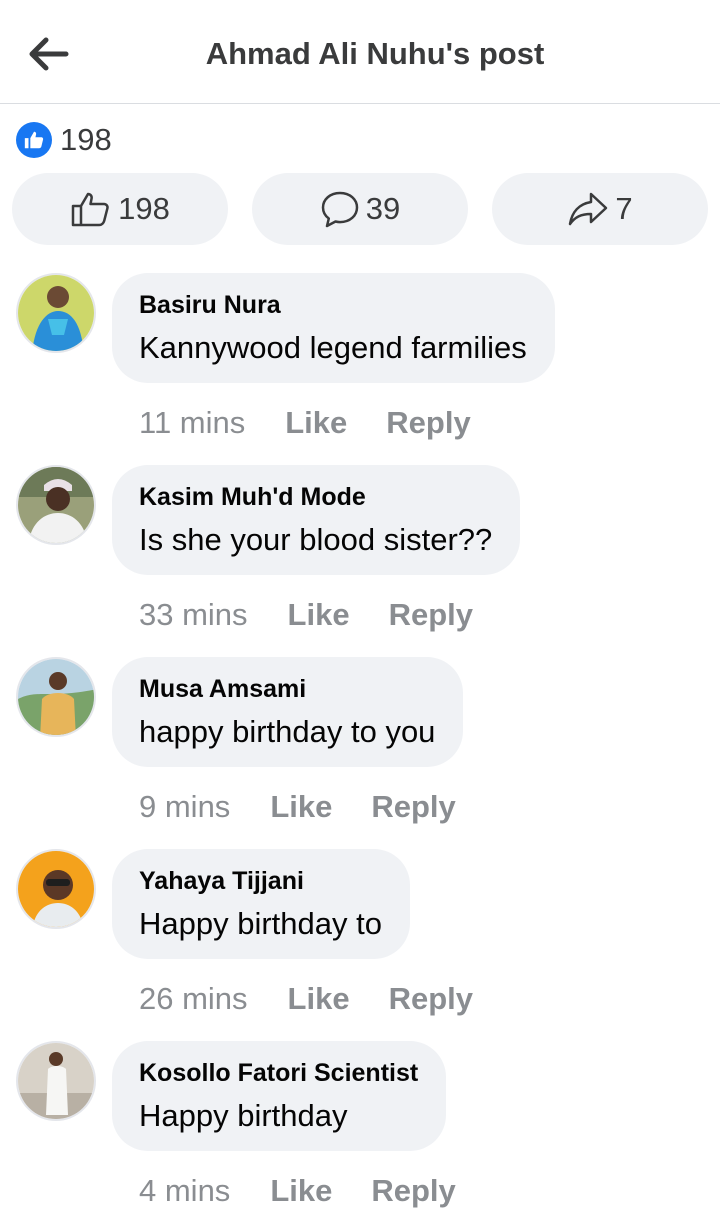 This screenshot has width=720, height=1224. Describe the element at coordinates (588, 209) in the screenshot. I see `share-arrow-icon` at that location.